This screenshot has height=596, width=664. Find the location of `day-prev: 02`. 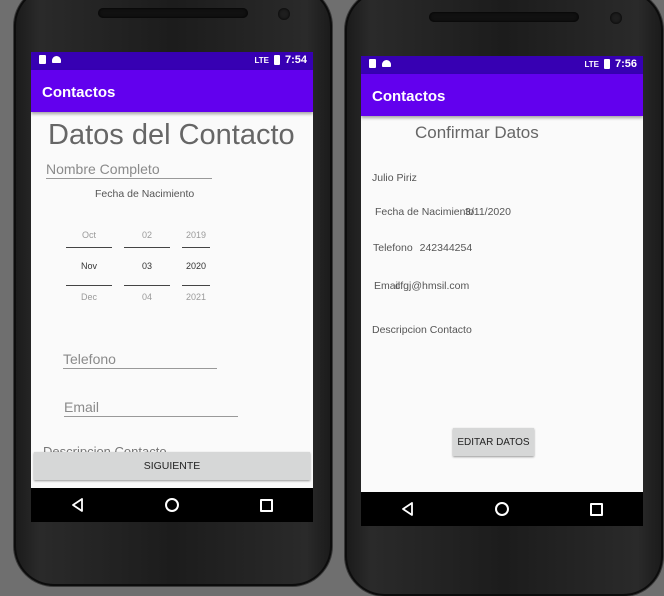

day-prev: 02 is located at coordinates (146, 235).